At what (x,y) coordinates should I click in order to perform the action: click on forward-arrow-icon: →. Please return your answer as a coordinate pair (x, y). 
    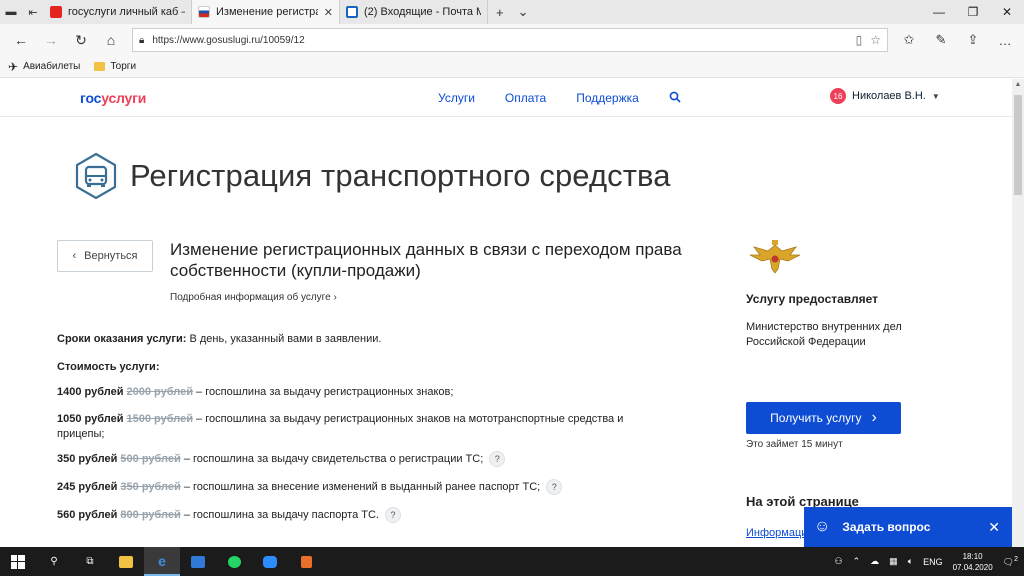
    Looking at the image, I should click on (51, 40).